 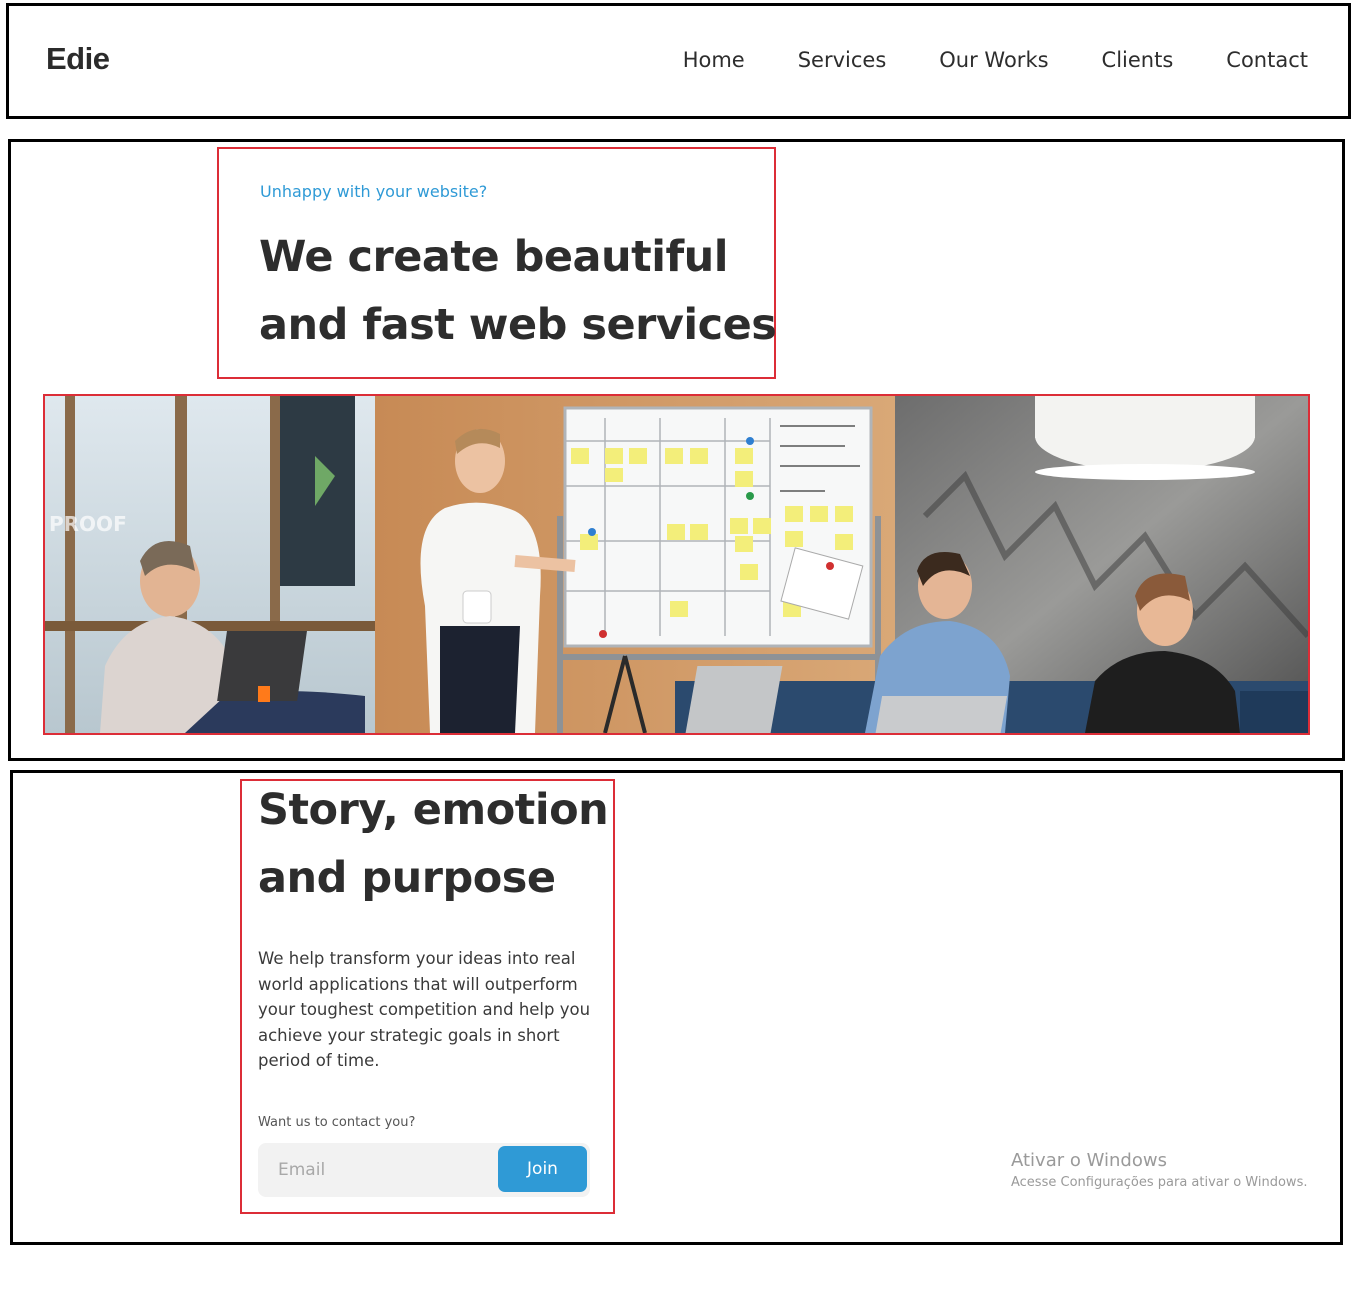 I want to click on main-nav: Home Services Our Works Clients Contact, so click(x=969, y=60).